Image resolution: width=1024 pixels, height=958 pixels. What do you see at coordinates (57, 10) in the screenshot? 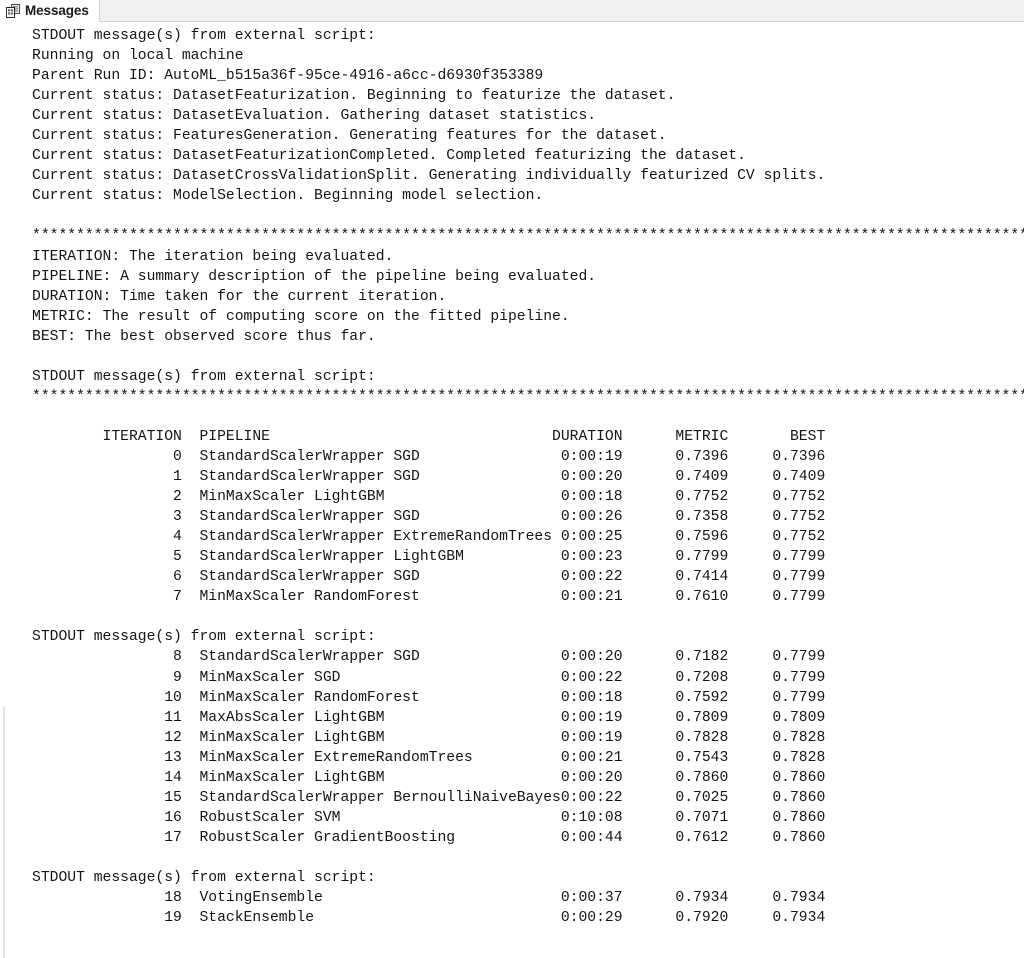
I see `tab-messages-label: Messages` at bounding box center [57, 10].